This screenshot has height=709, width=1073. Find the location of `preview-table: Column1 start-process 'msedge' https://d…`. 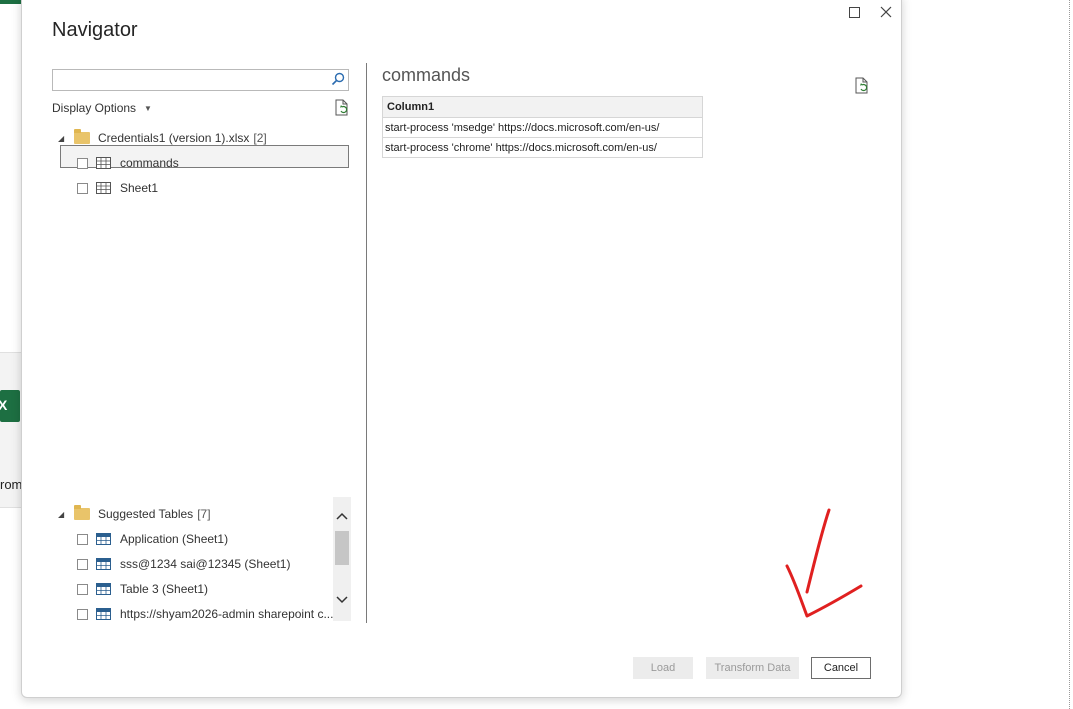

preview-table: Column1 start-process 'msedge' https://d… is located at coordinates (542, 127).